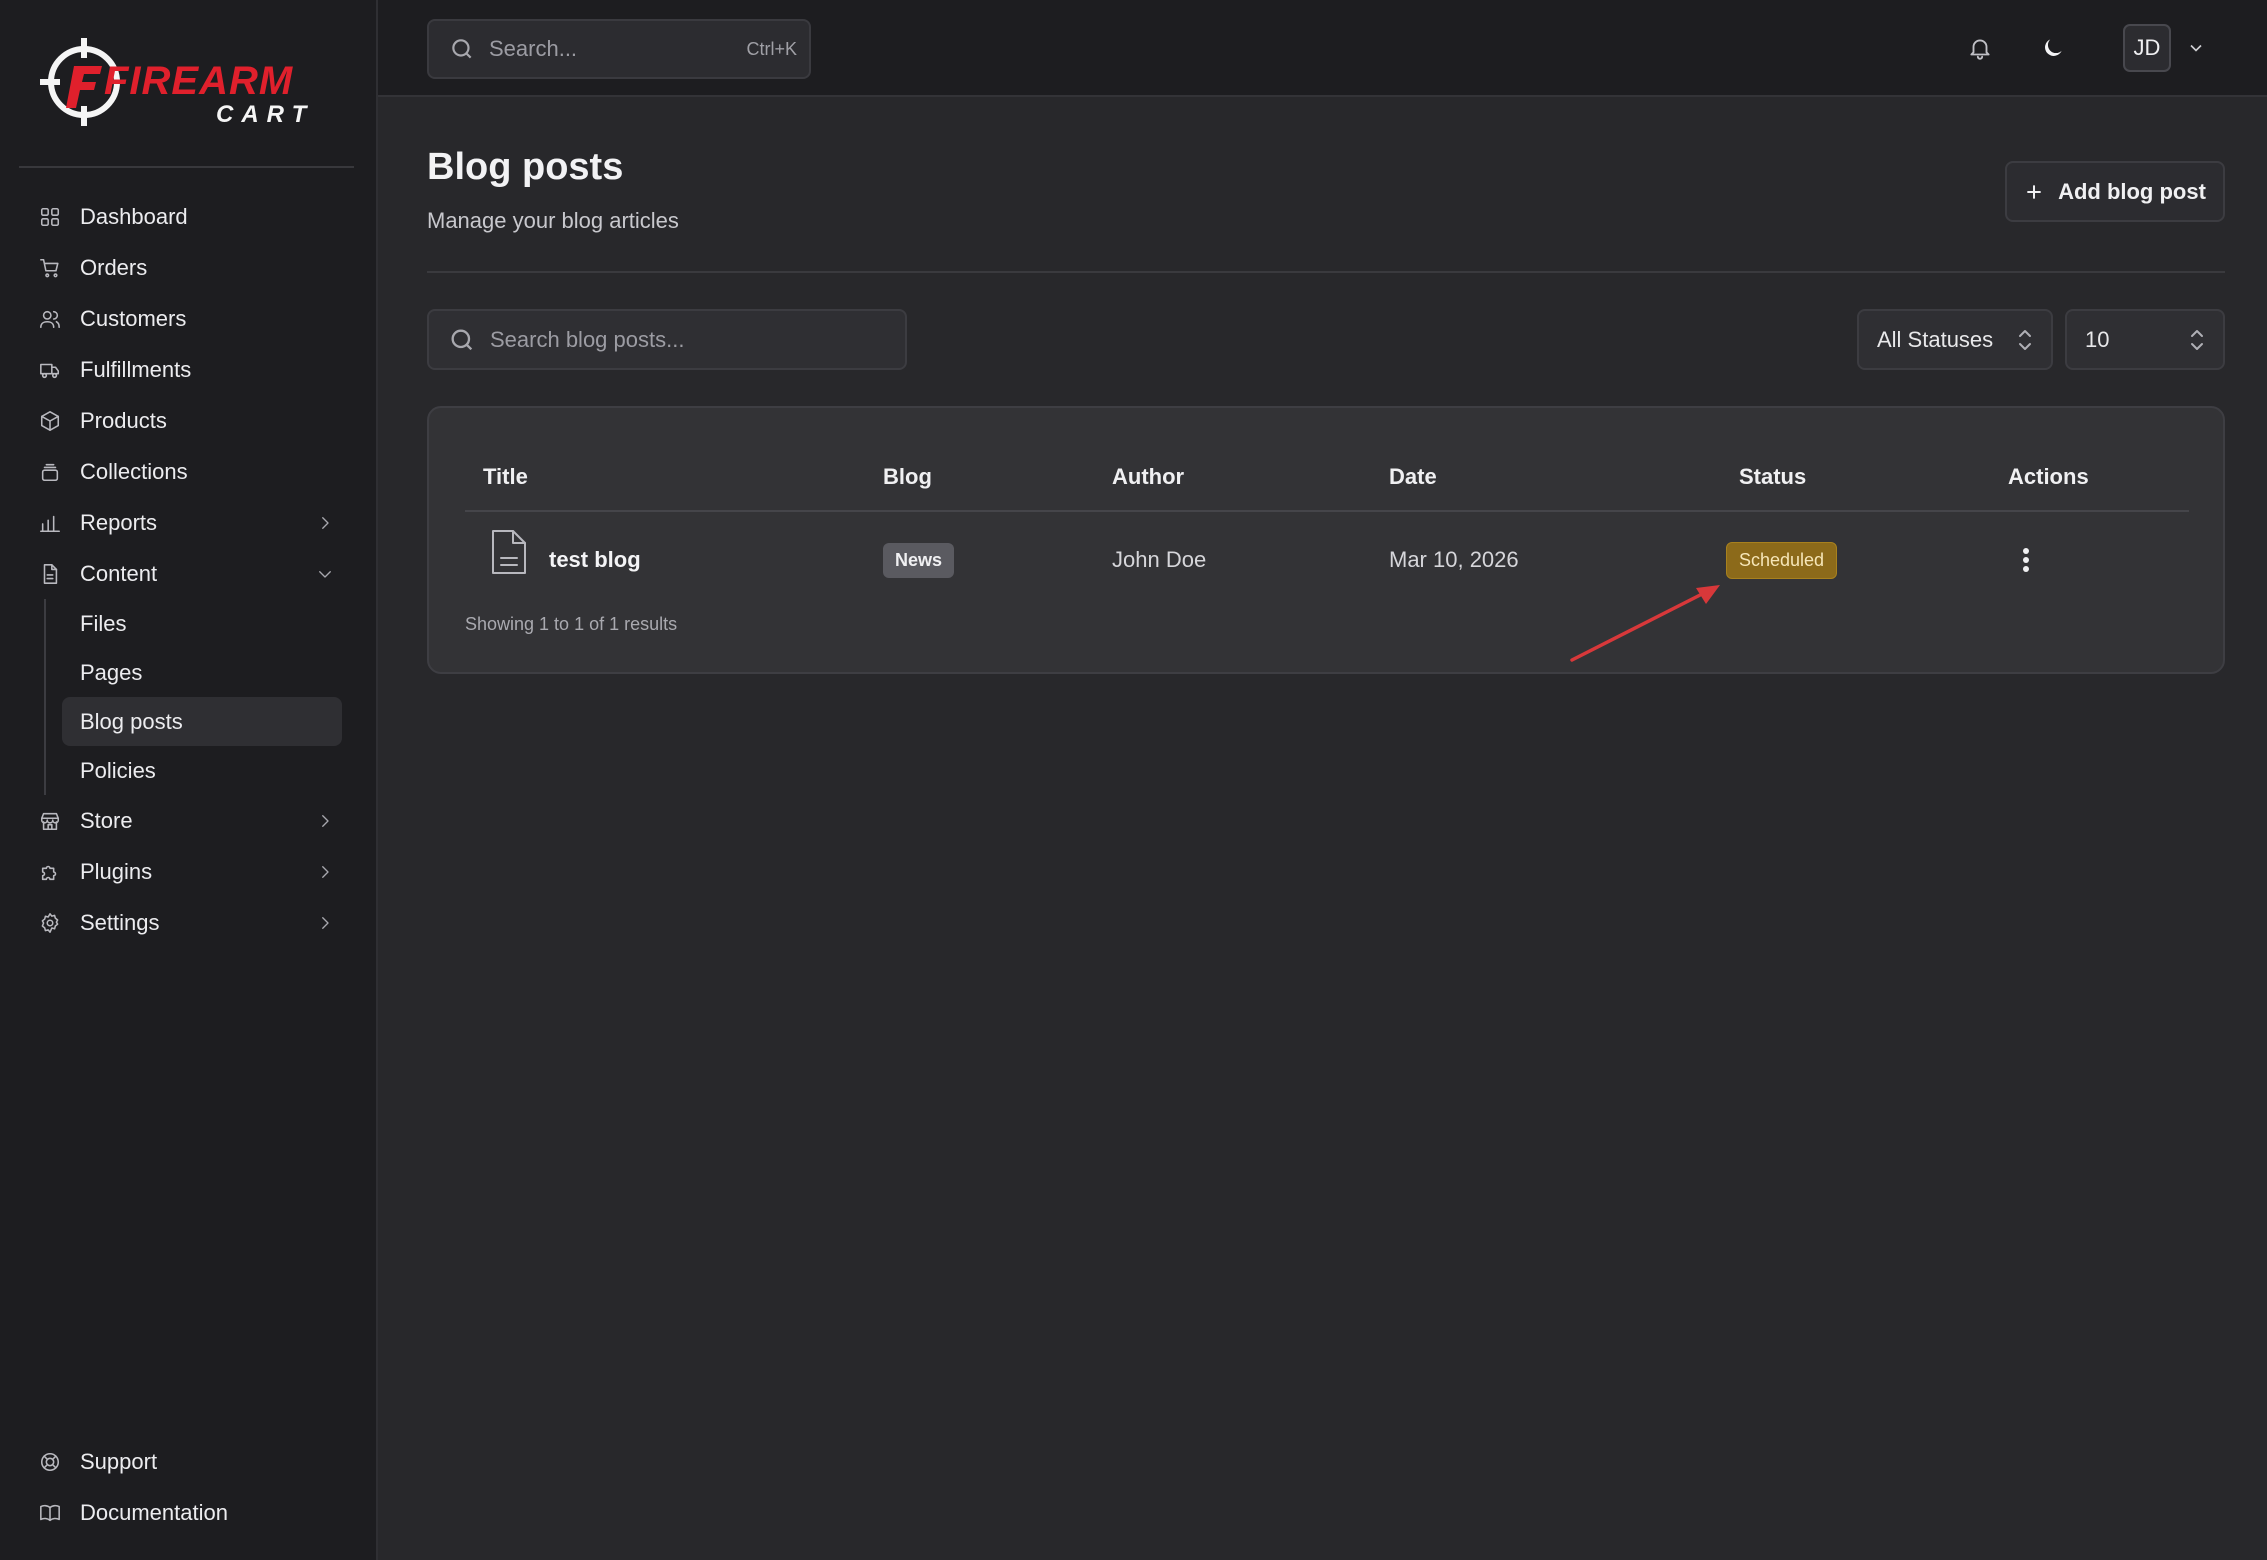 The height and width of the screenshot is (1560, 2267). Describe the element at coordinates (50, 268) in the screenshot. I see `cart-icon` at that location.